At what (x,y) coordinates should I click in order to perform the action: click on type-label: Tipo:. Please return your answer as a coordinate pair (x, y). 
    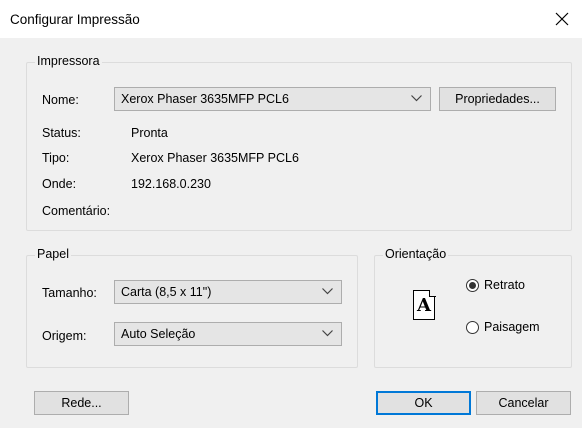
    Looking at the image, I should click on (56, 158).